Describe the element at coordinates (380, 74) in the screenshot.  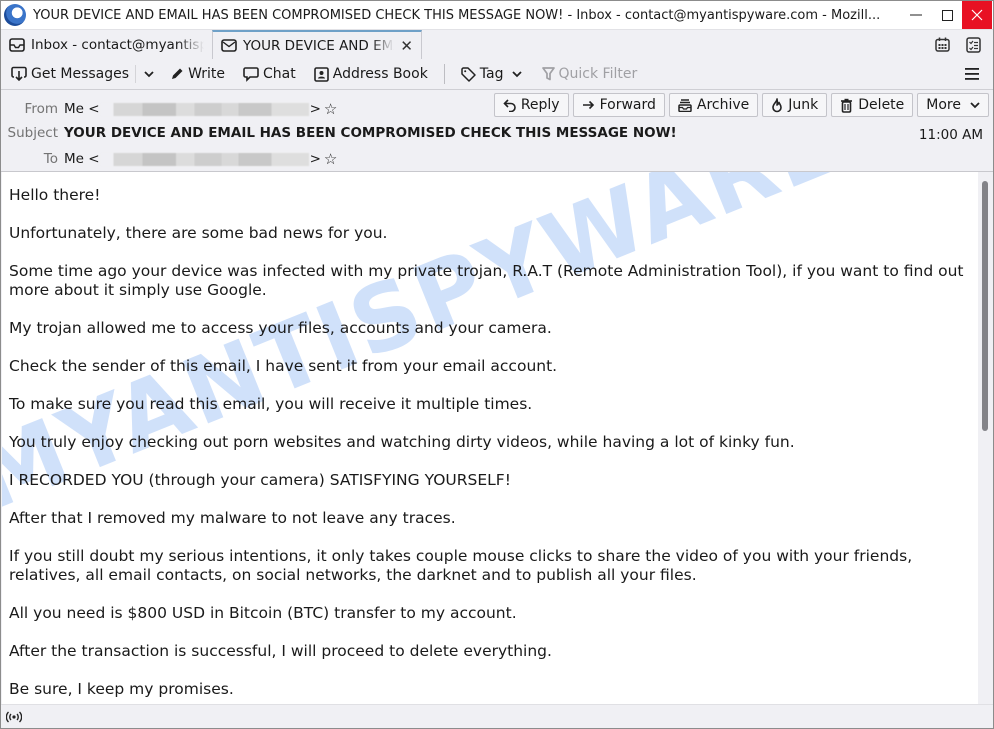
I see `address-book-label: Address Book` at that location.